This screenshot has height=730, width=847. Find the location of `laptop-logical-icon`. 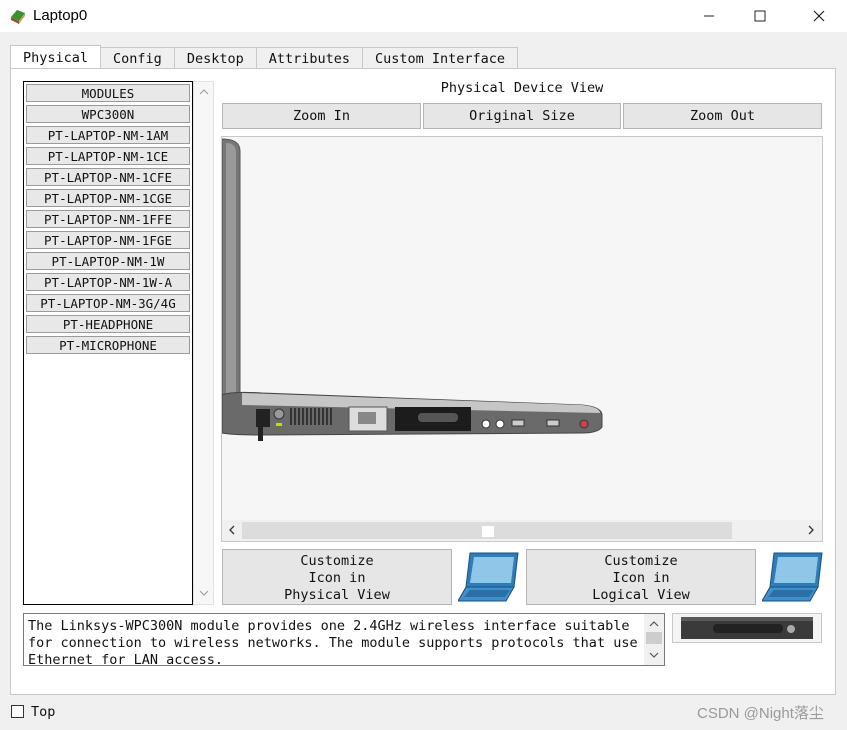

laptop-logical-icon is located at coordinates (792, 577).